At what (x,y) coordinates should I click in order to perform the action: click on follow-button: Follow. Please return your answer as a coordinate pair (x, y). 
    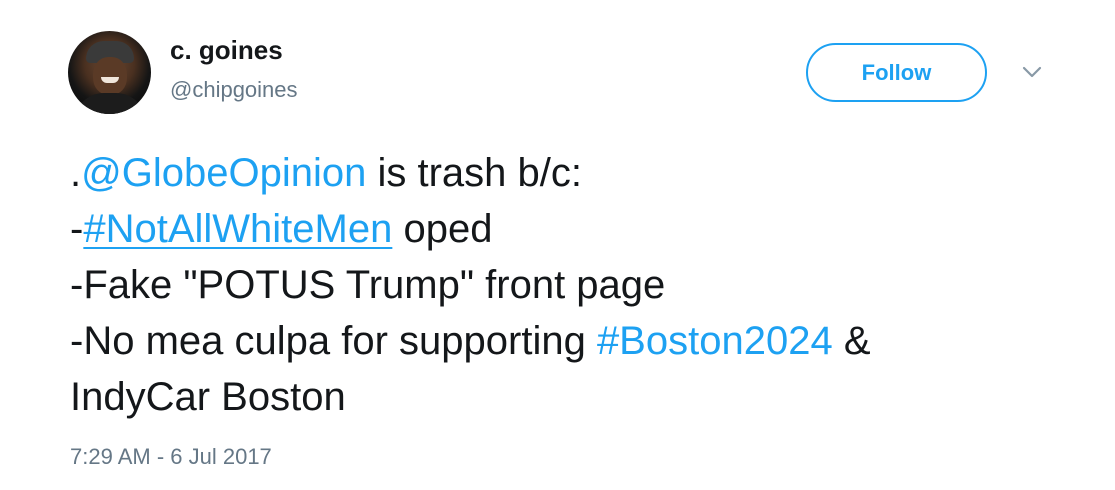
    Looking at the image, I should click on (896, 72).